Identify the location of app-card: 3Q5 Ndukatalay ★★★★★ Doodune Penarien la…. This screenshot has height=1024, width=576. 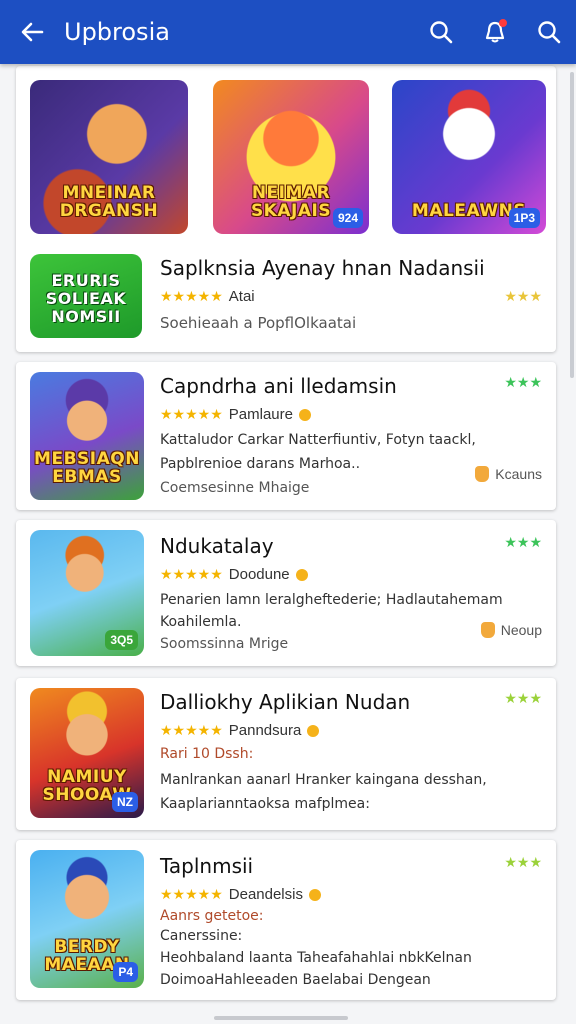
(286, 593).